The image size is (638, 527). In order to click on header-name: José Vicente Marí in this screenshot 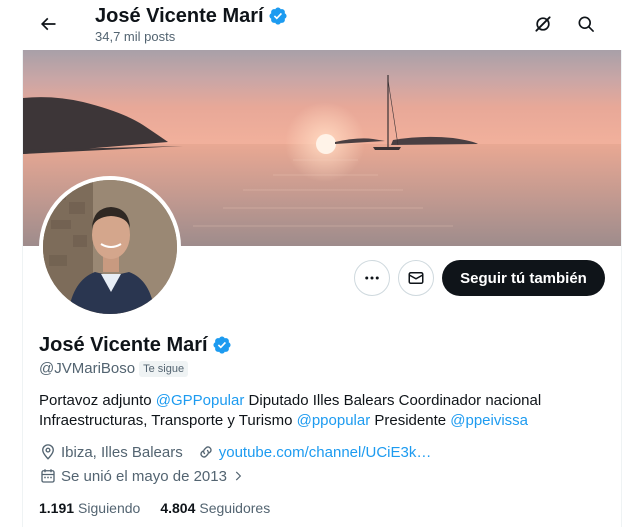, I will do `click(179, 16)`.